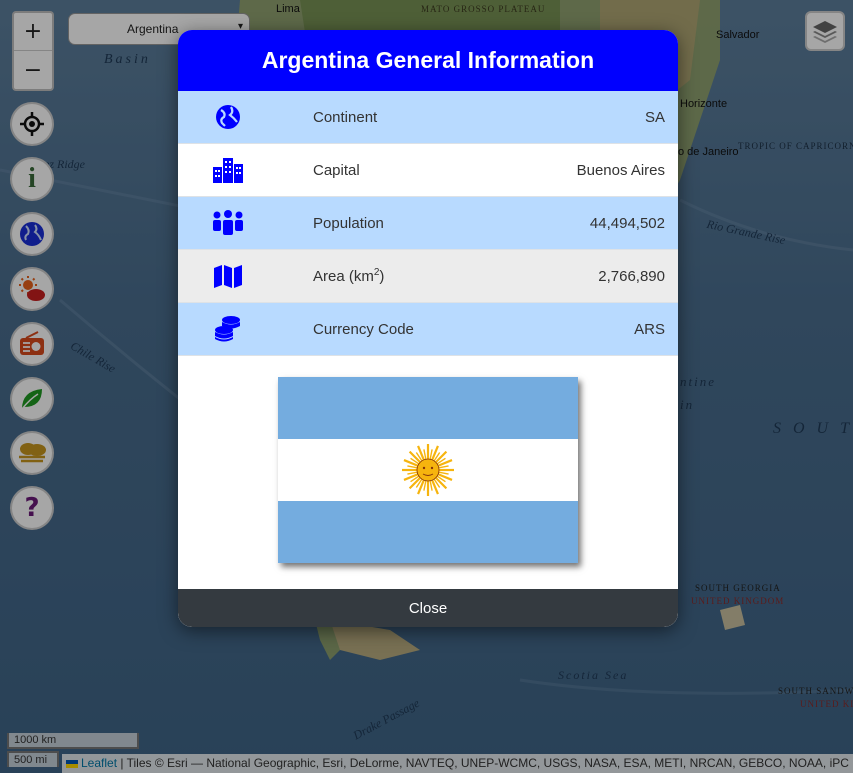  What do you see at coordinates (227, 329) in the screenshot?
I see `coins-icon` at bounding box center [227, 329].